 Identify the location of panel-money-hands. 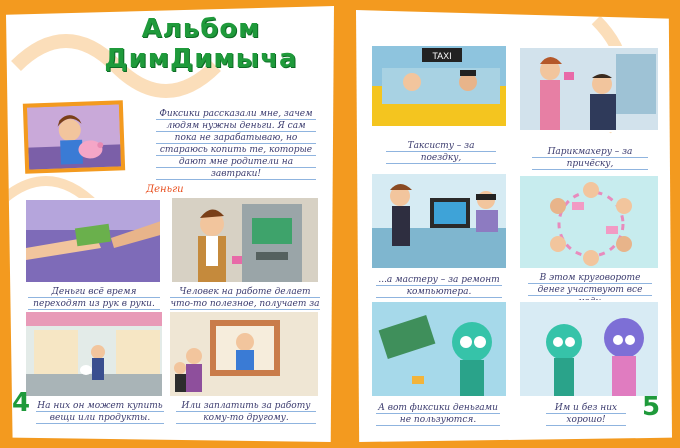
(93, 241).